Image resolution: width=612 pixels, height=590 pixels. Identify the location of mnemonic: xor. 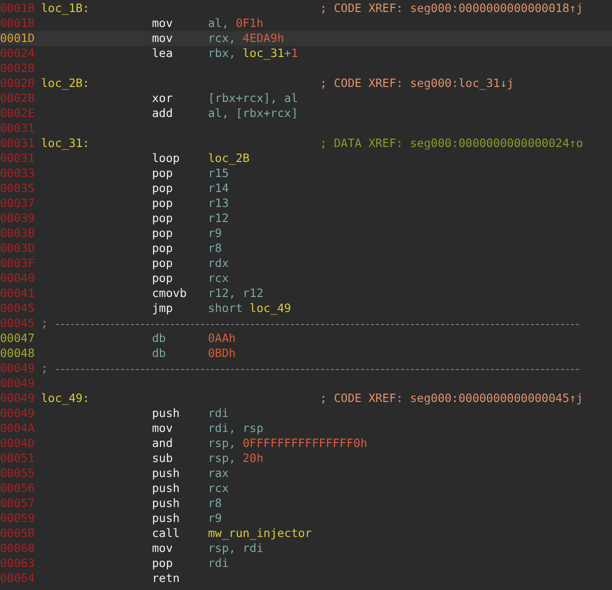
(162, 98).